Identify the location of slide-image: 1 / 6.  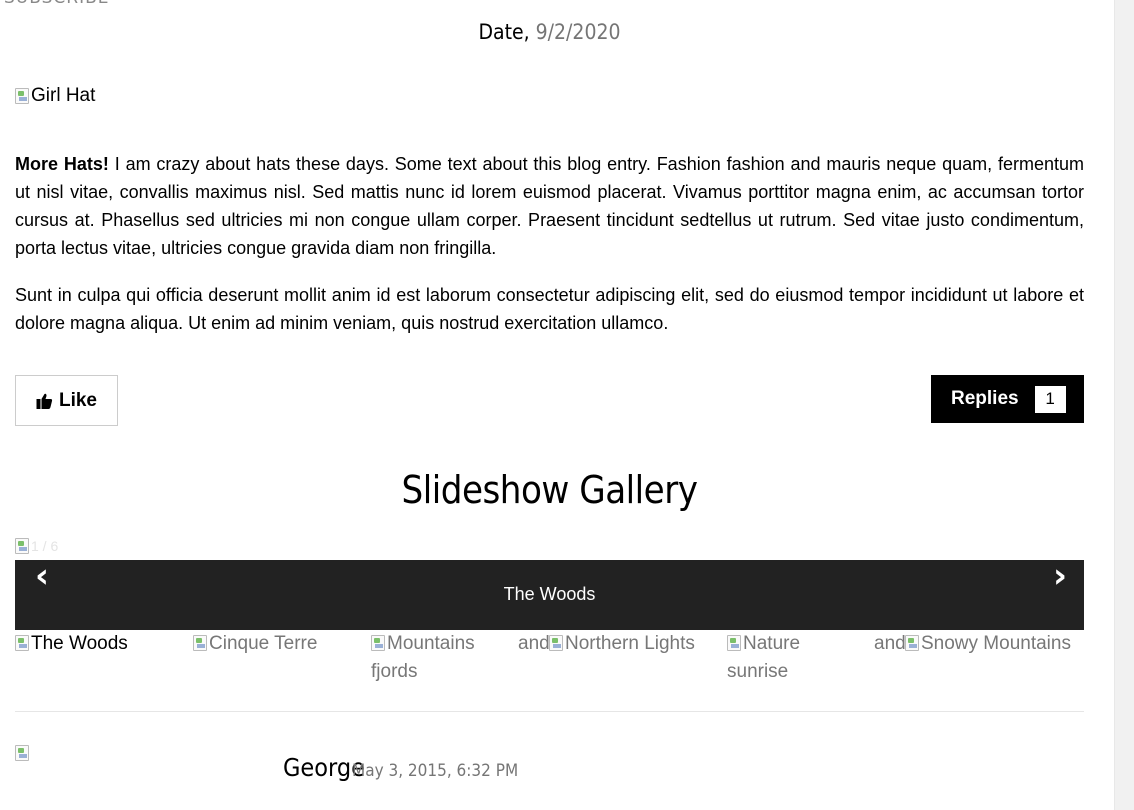
(36, 546).